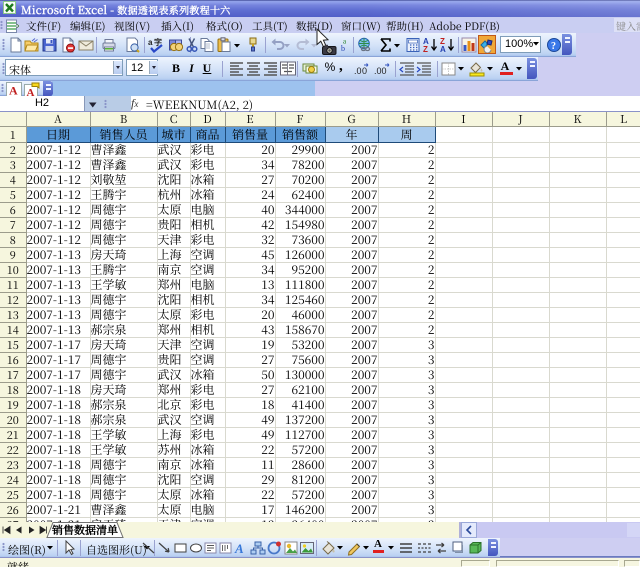 The width and height of the screenshot is (640, 567). Describe the element at coordinates (380, 71) in the screenshot. I see `svg-text: .00` at that location.